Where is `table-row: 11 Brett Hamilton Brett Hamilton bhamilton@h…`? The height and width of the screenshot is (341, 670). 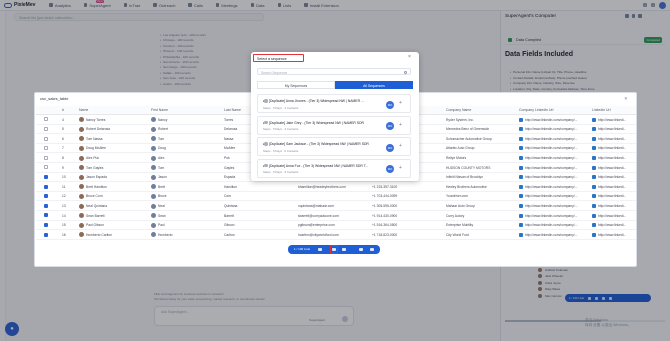
table-row: 11 Brett Hamilton Brett Hamilton bhamilton@h… is located at coordinates (336, 187).